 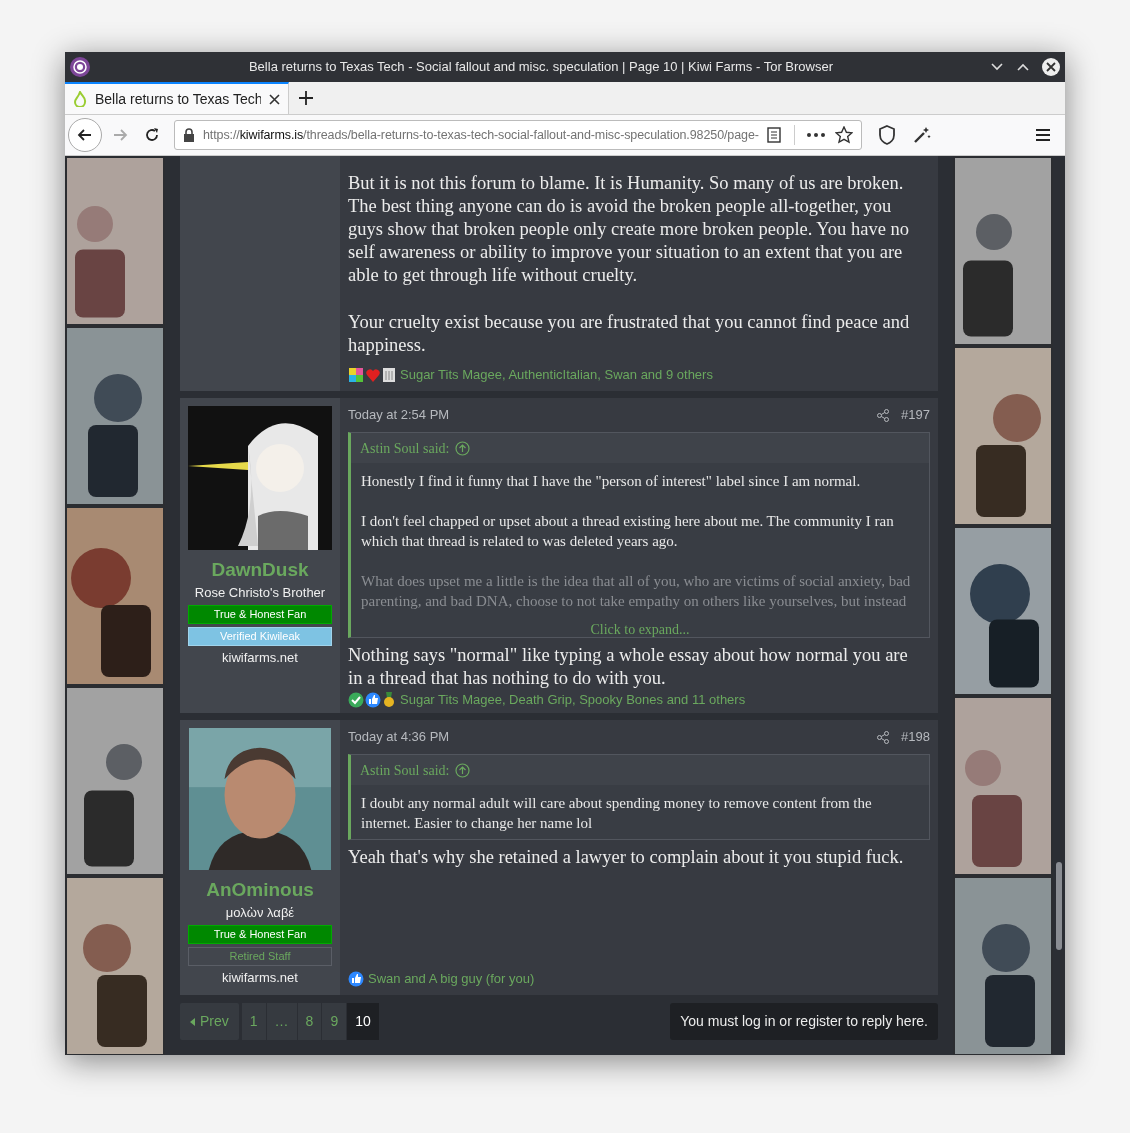 I want to click on post-text: Yeah that's why she retained a lawyer to complain about it you stupid fuck., so click(x=626, y=857).